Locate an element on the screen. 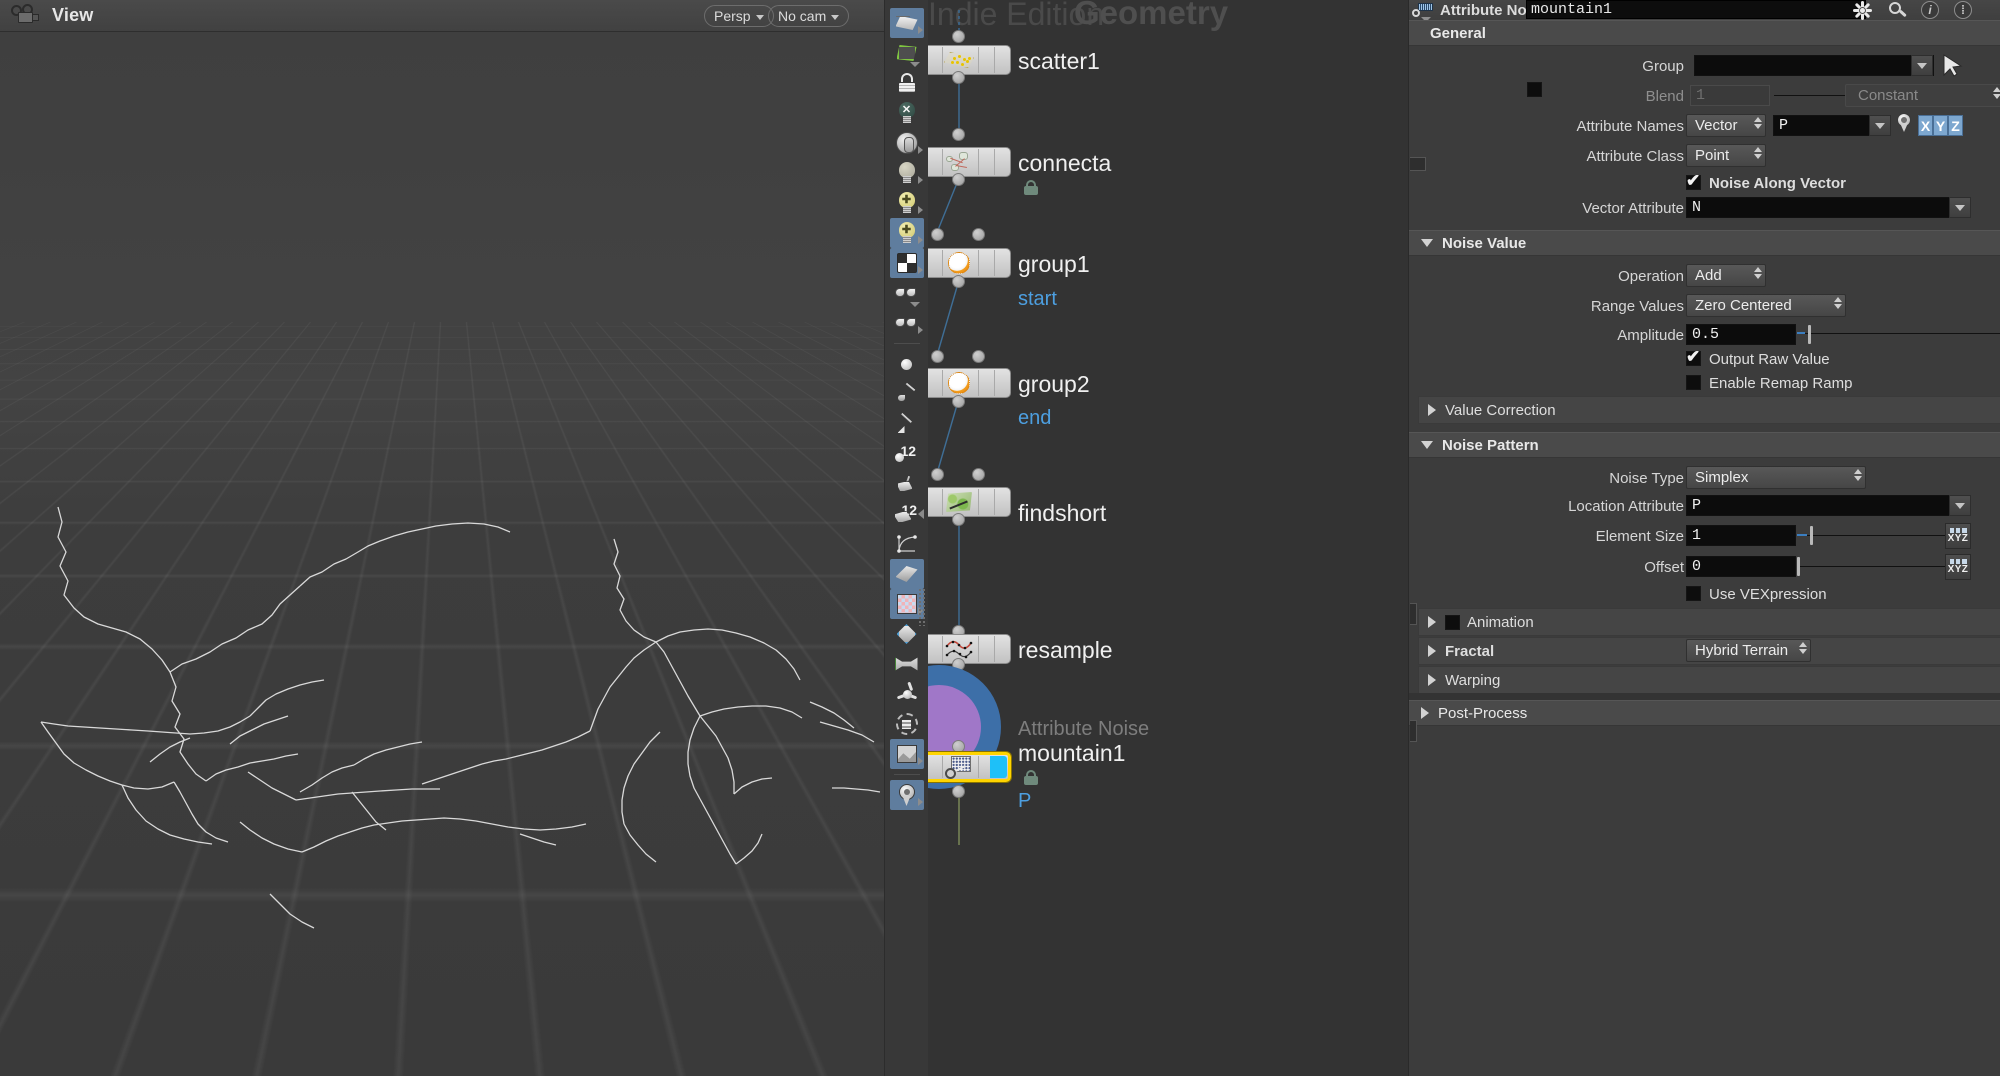  attribute-class-menu: Point is located at coordinates (1726, 155).